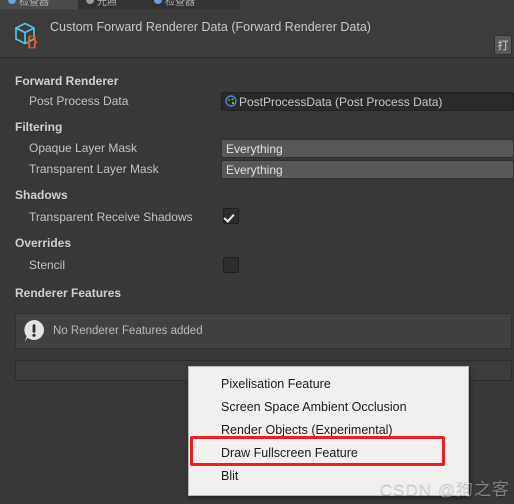 The width and height of the screenshot is (514, 504). What do you see at coordinates (34, 331) in the screenshot?
I see `warning-icon` at bounding box center [34, 331].